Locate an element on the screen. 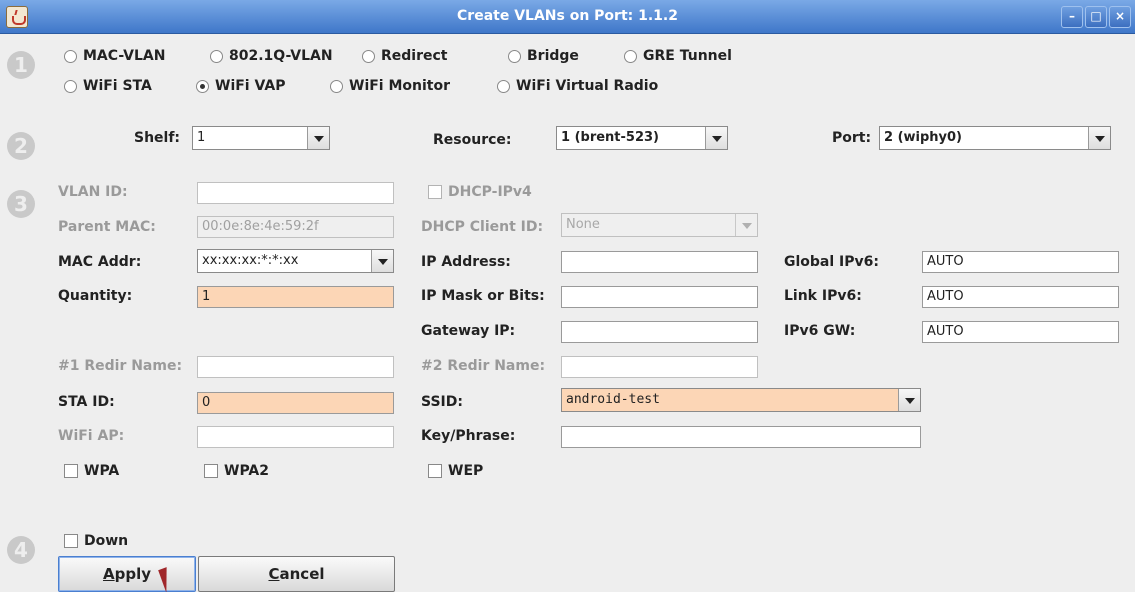  radio-selected-icon is located at coordinates (202, 86).